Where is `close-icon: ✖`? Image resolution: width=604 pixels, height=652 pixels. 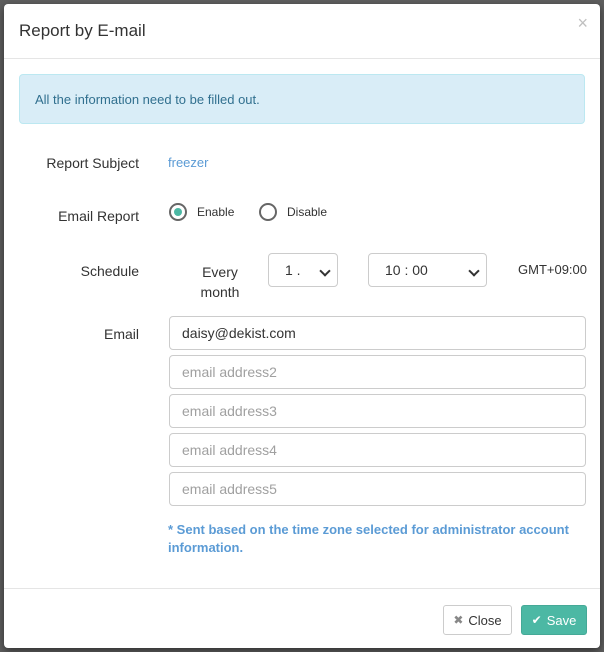 close-icon: ✖ is located at coordinates (458, 620).